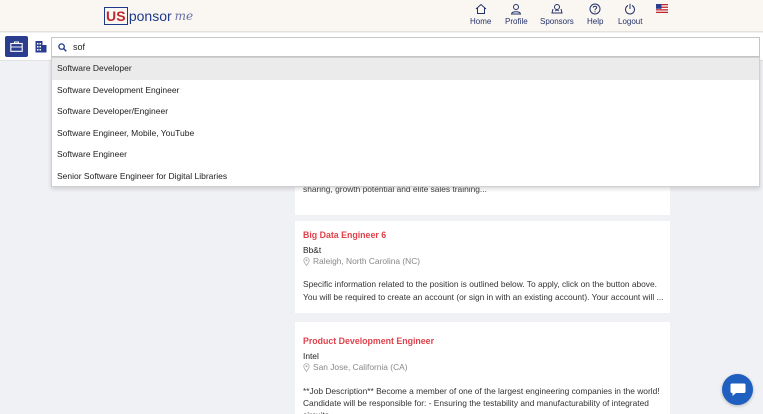  What do you see at coordinates (630, 9) in the screenshot?
I see `logout-icon` at bounding box center [630, 9].